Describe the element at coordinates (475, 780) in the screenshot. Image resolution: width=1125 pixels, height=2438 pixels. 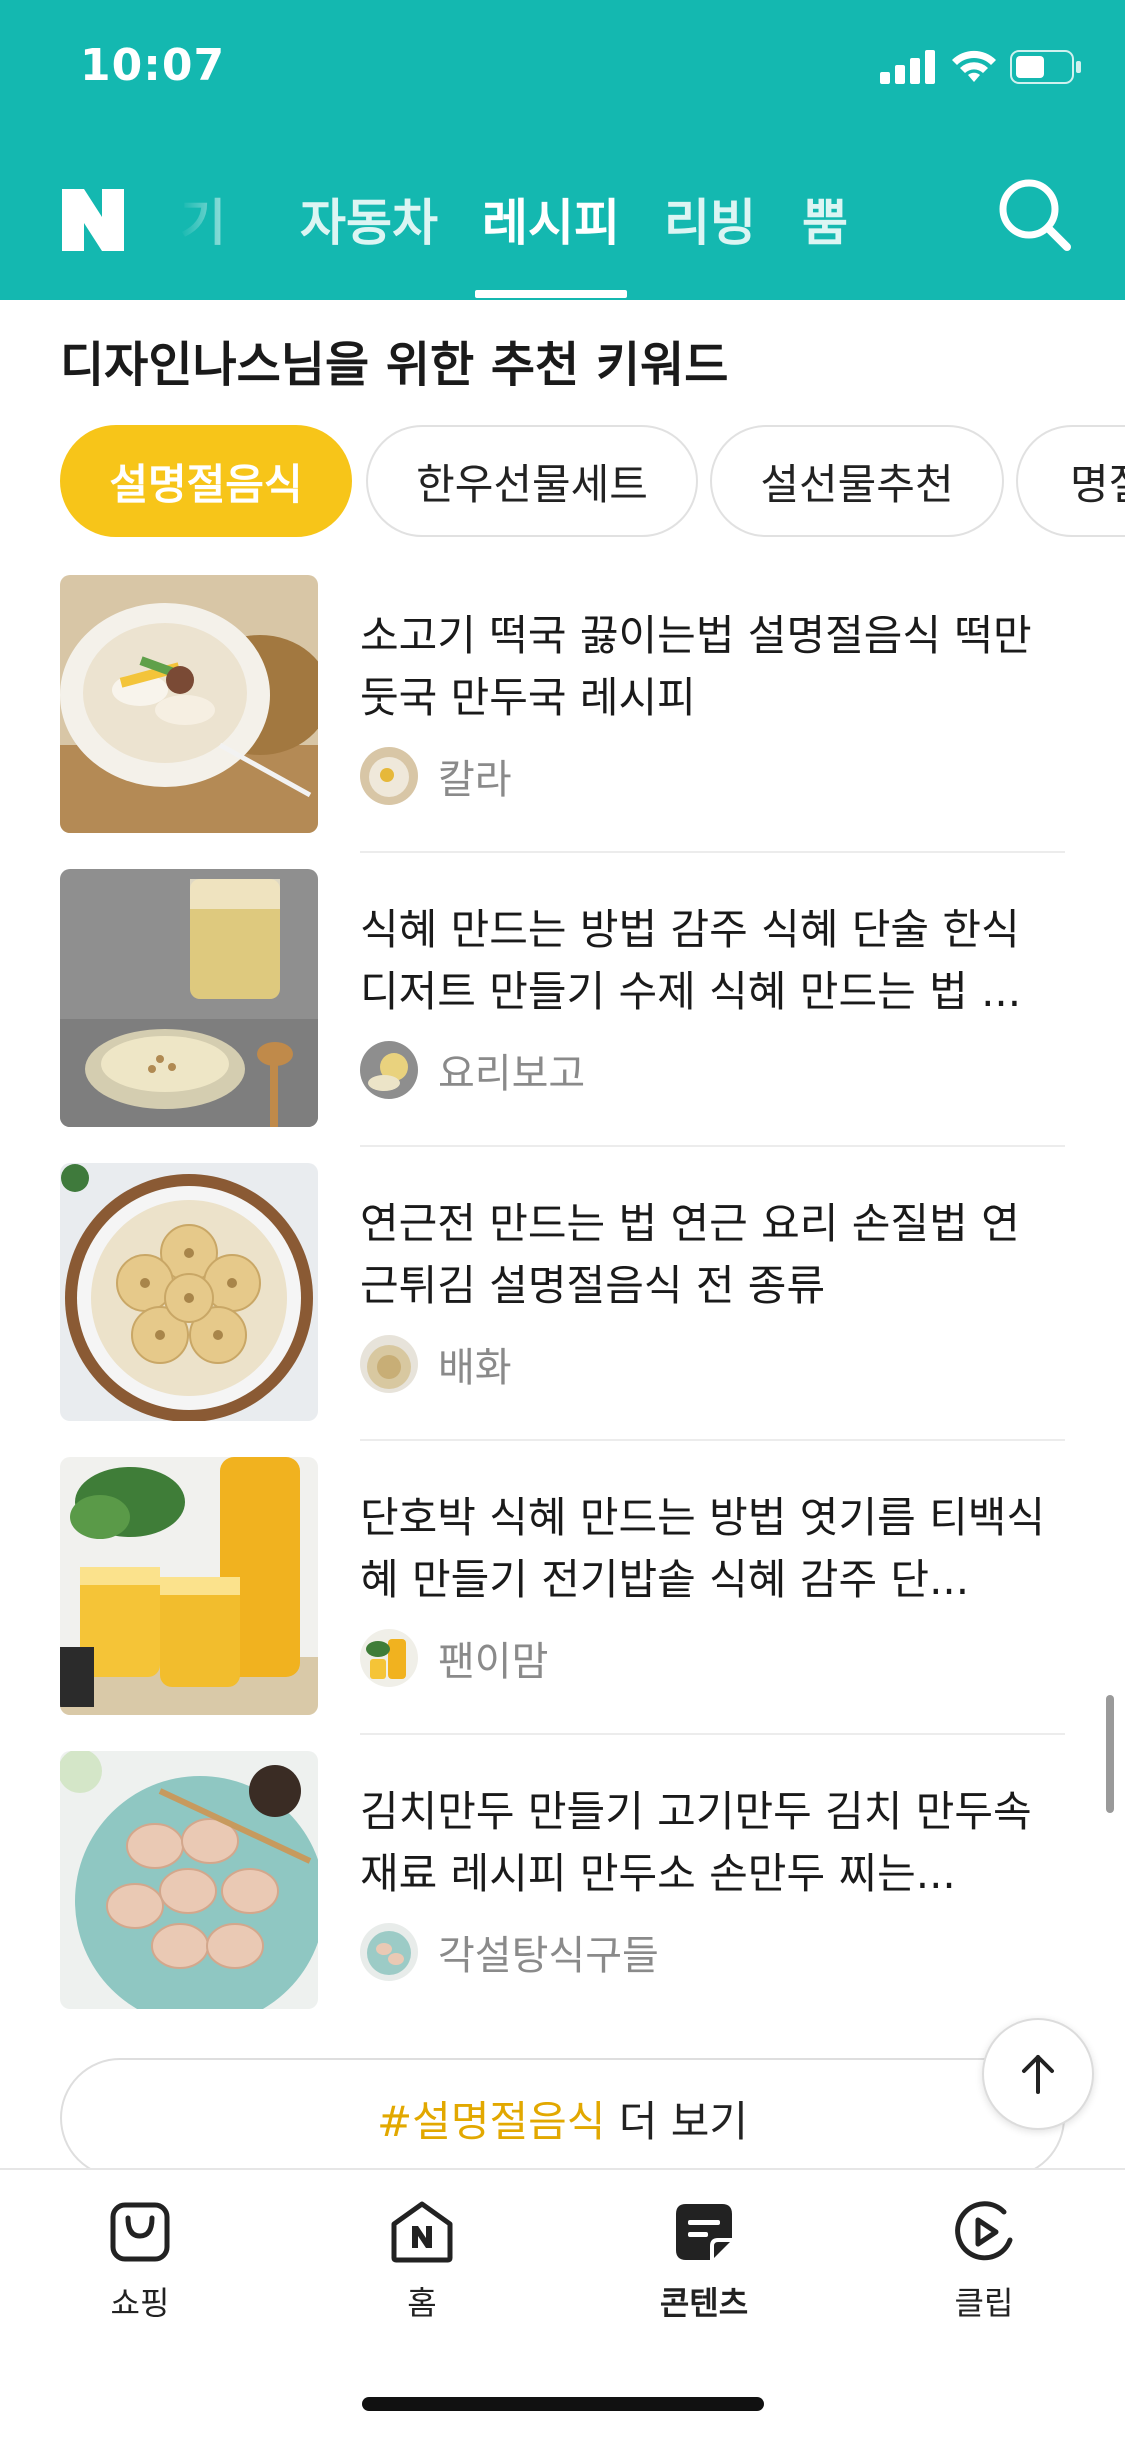
I see `author-name: 칼라` at that location.